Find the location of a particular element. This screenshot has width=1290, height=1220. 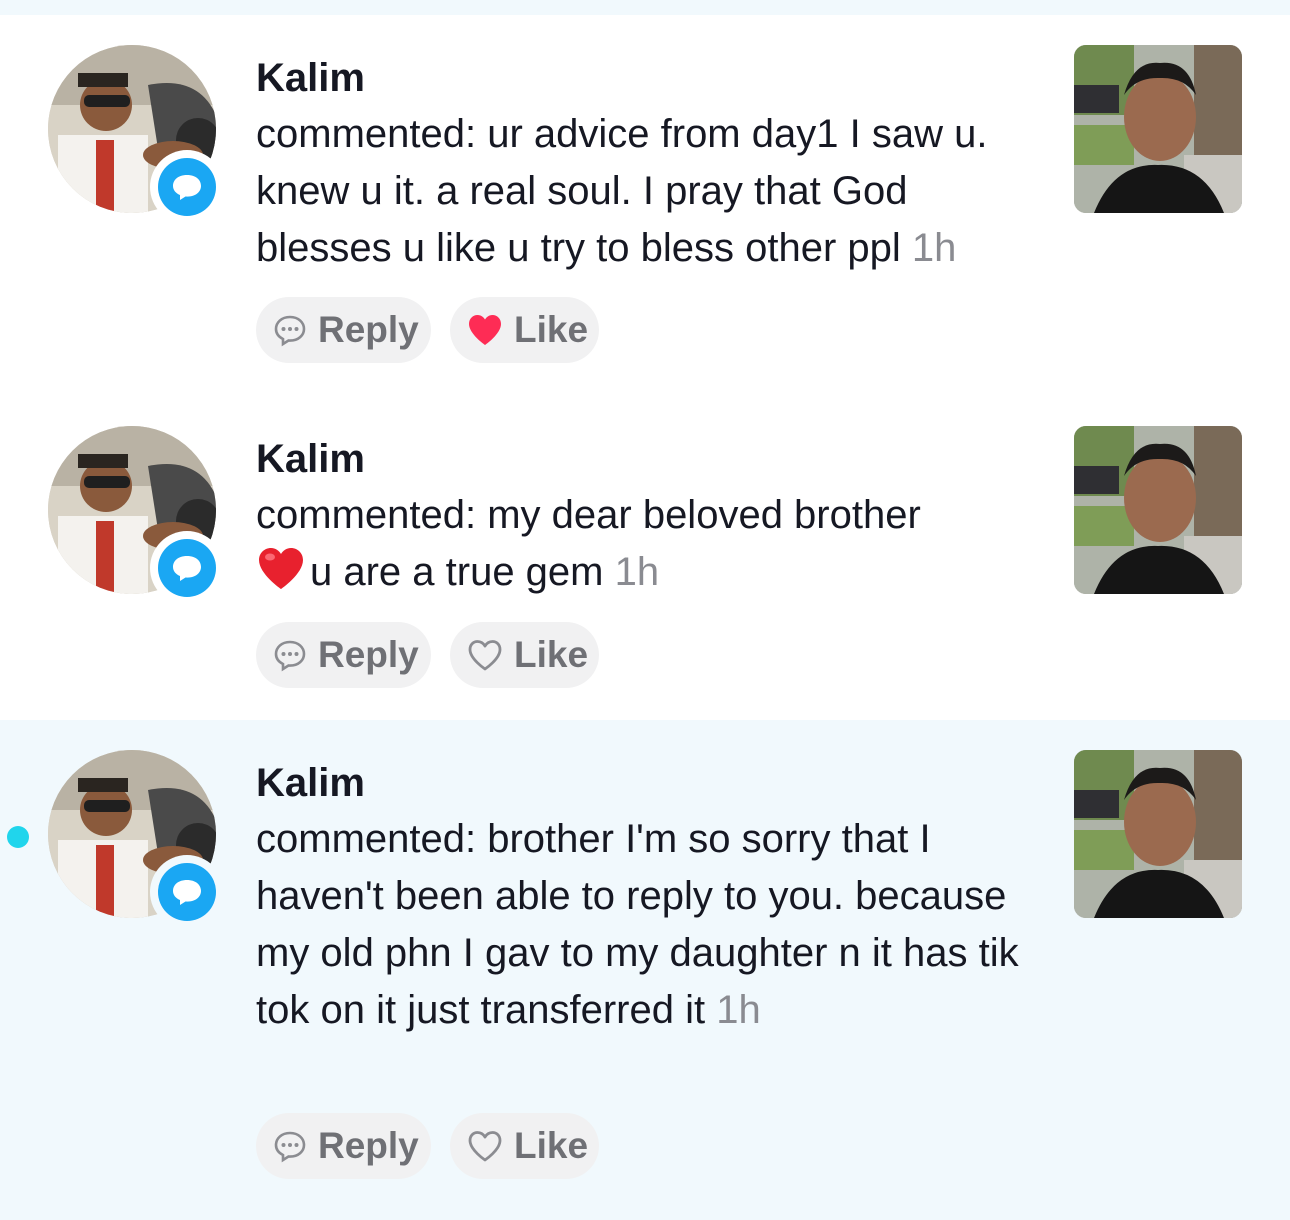

heart-icon is located at coordinates (485, 330).